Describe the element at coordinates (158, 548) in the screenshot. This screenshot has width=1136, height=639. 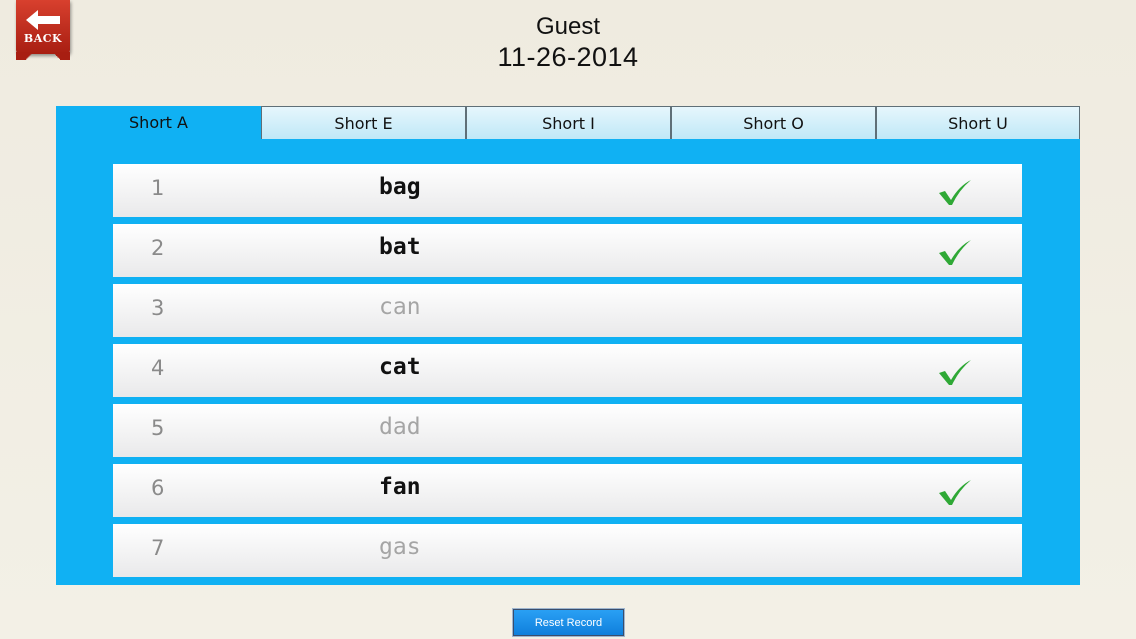
I see `item-number: 7` at that location.